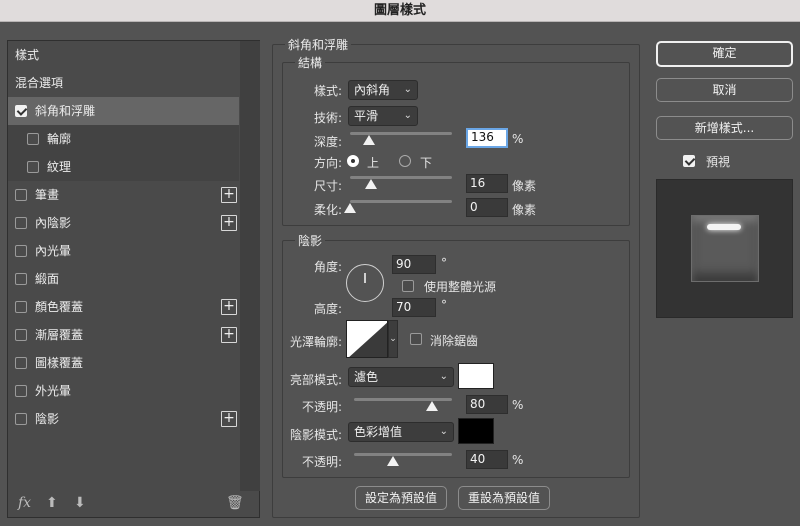 This screenshot has height=526, width=800. I want to click on direction-up-radio, so click(353, 161).